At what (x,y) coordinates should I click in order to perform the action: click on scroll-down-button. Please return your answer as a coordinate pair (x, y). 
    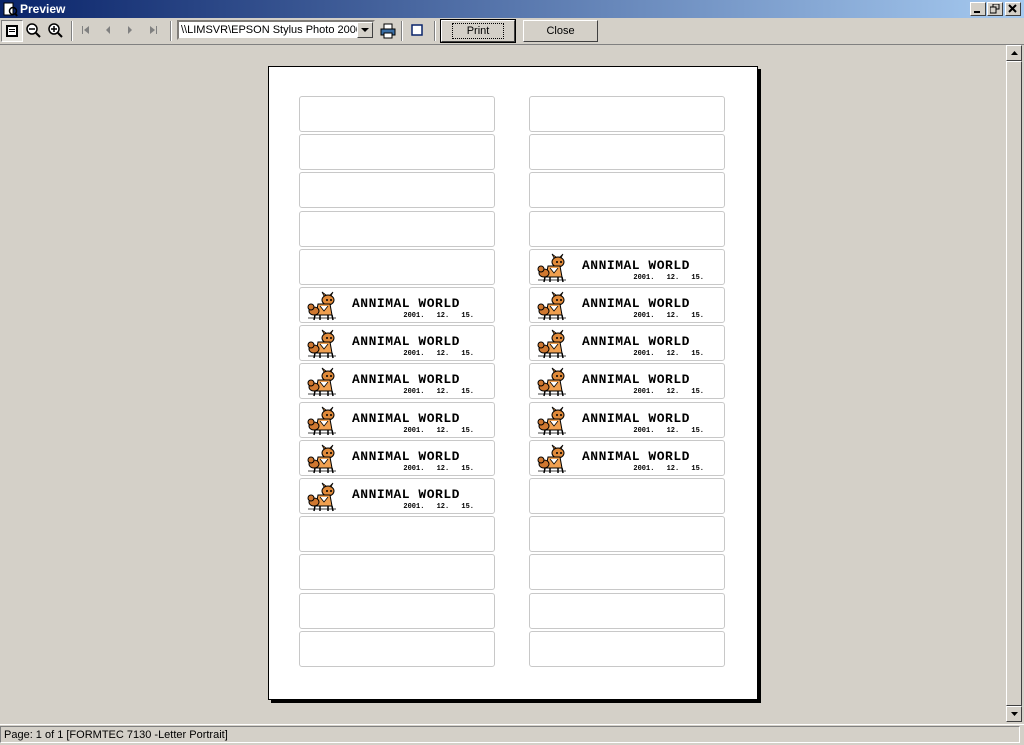
    Looking at the image, I should click on (1014, 714).